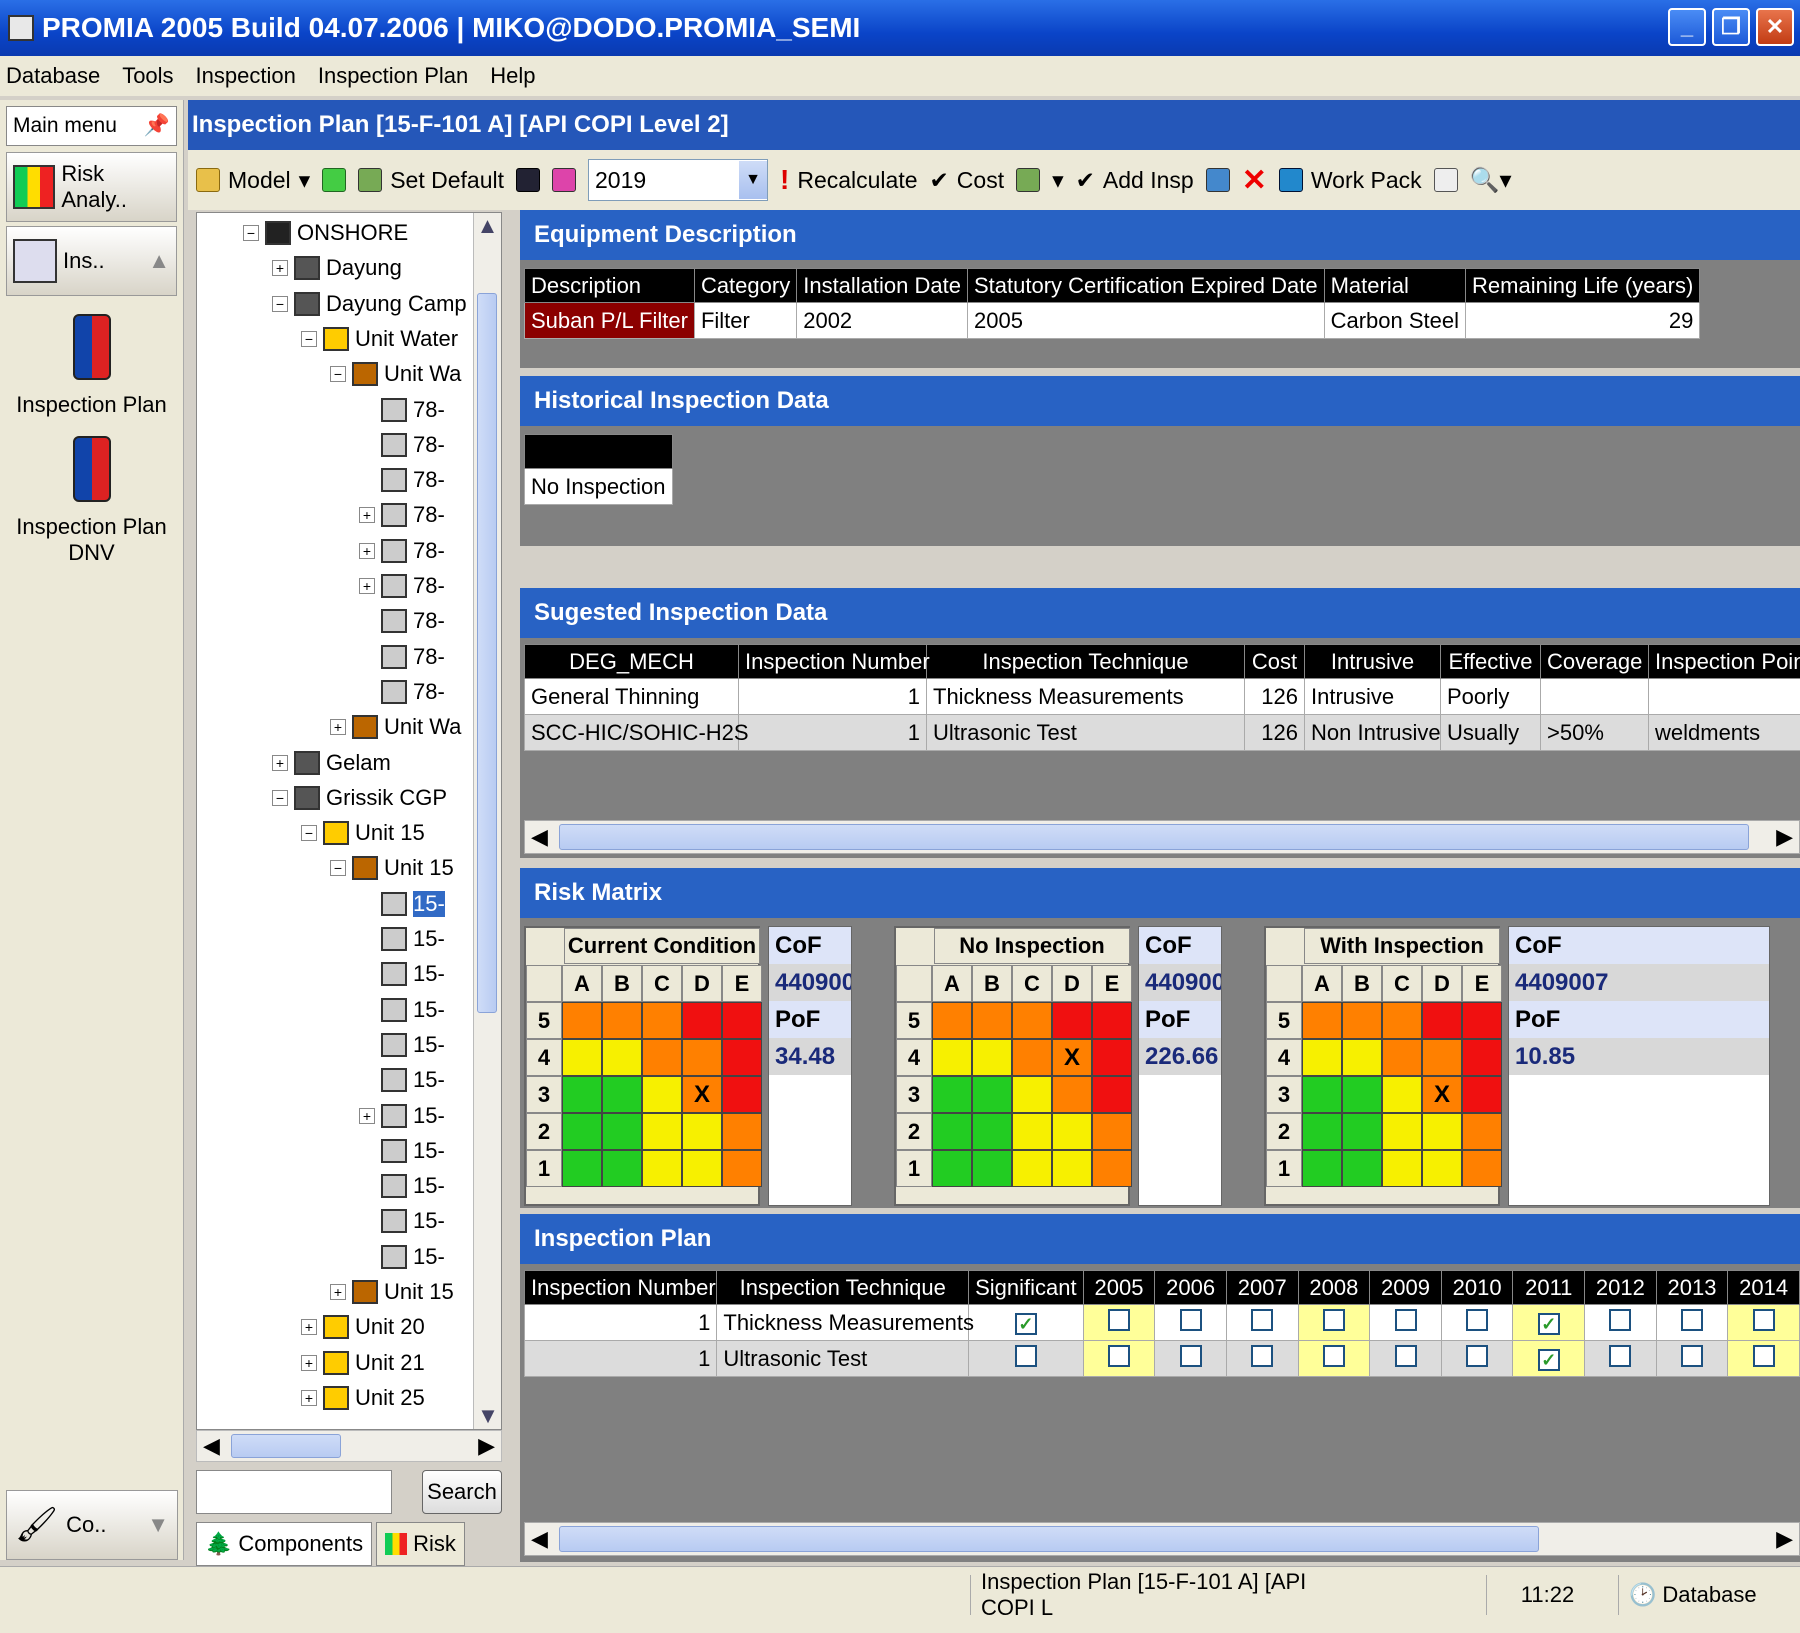 The height and width of the screenshot is (1633, 1800). I want to click on dropdown-icon: ▼, so click(158, 1525).